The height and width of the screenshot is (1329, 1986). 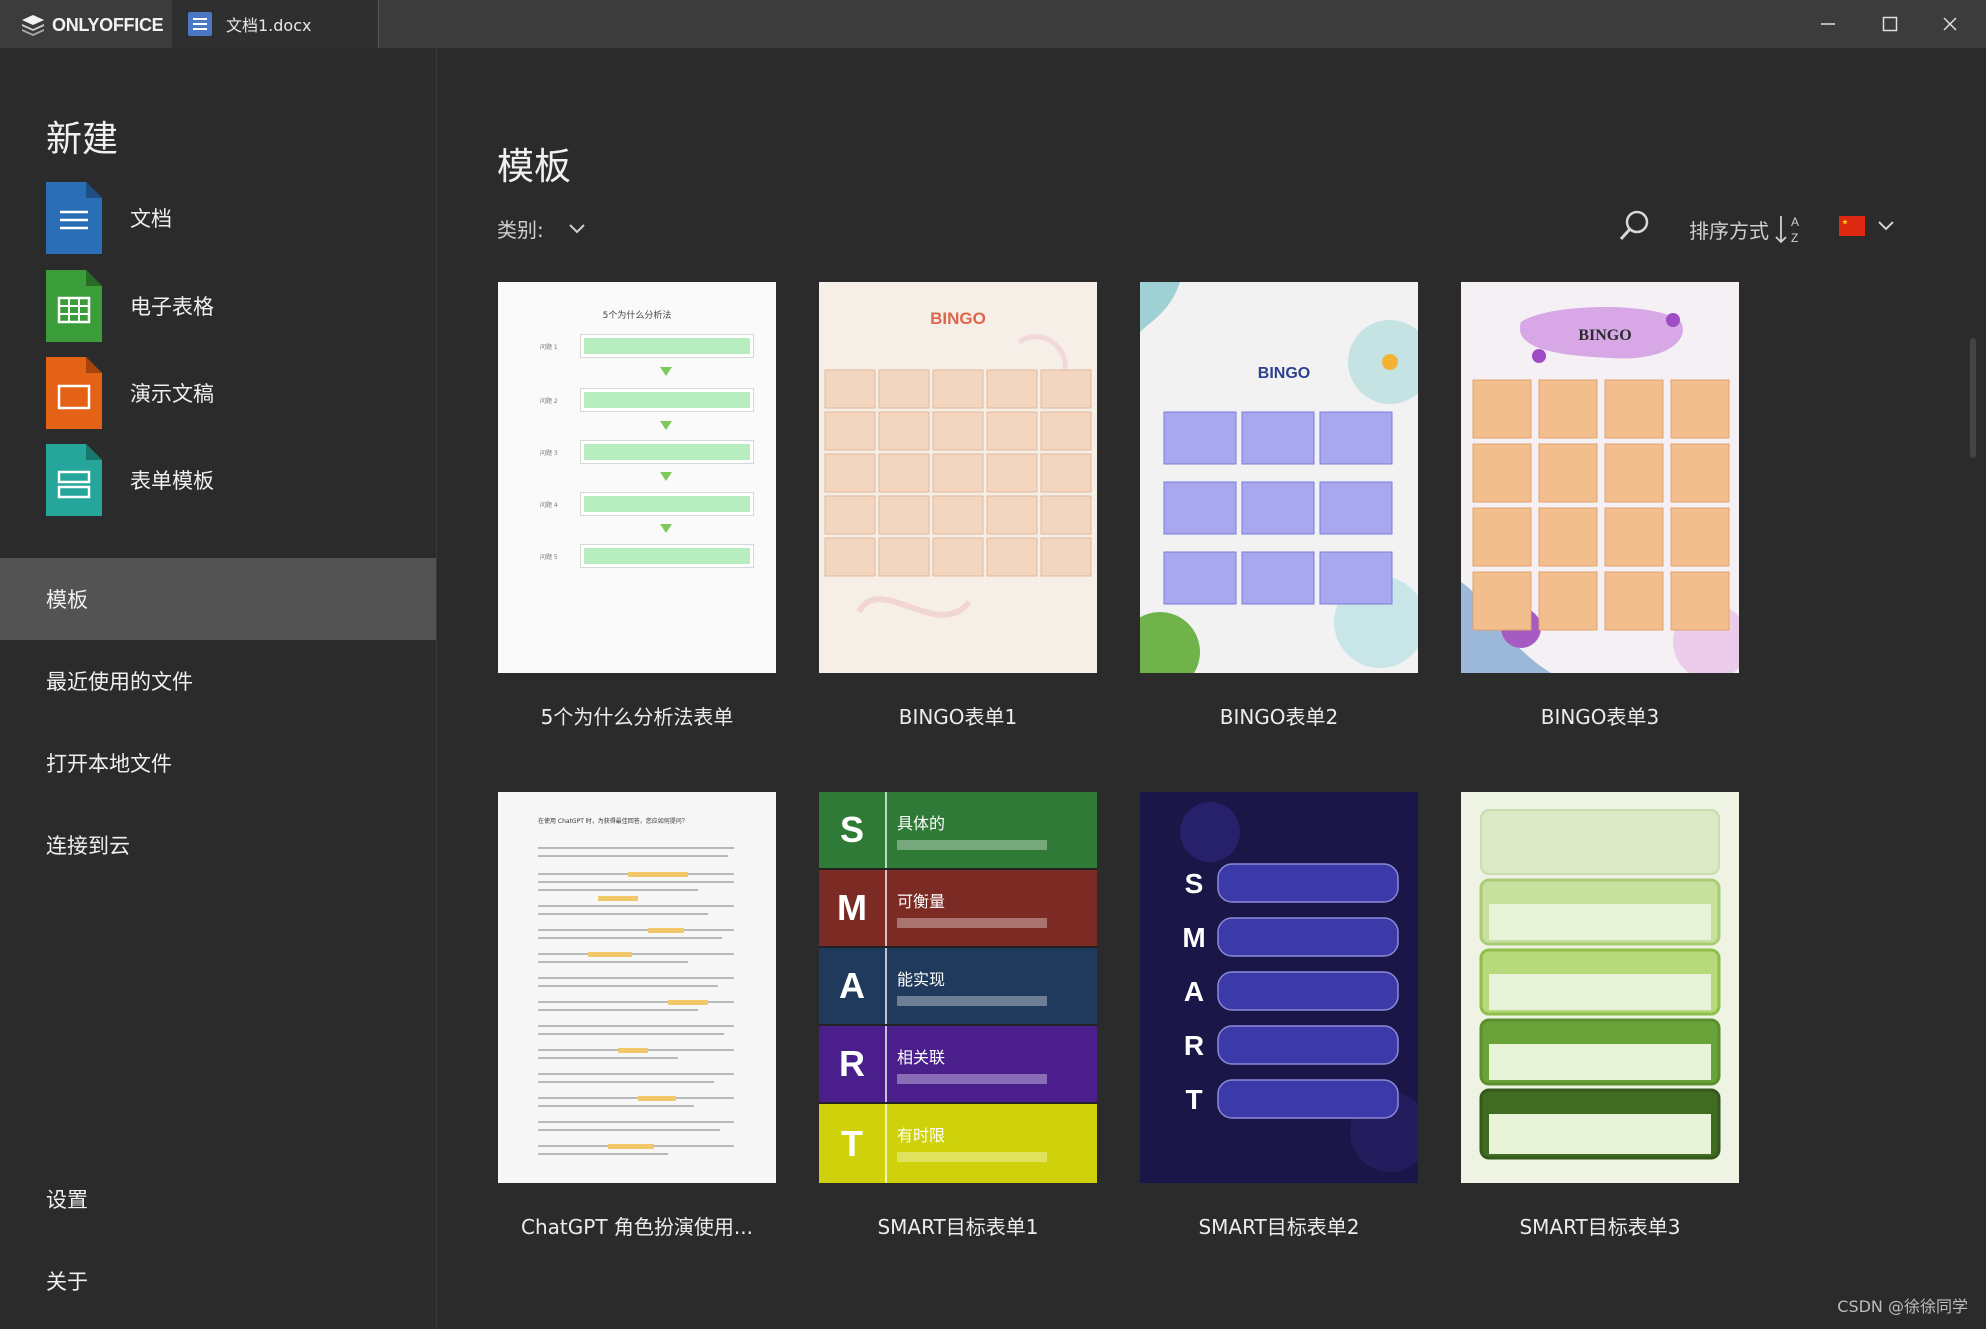 I want to click on template-thumbnail-chatgpt: 在使用 ChatGPT 时，为获得最佳回答，您应如何提问？, so click(x=637, y=987).